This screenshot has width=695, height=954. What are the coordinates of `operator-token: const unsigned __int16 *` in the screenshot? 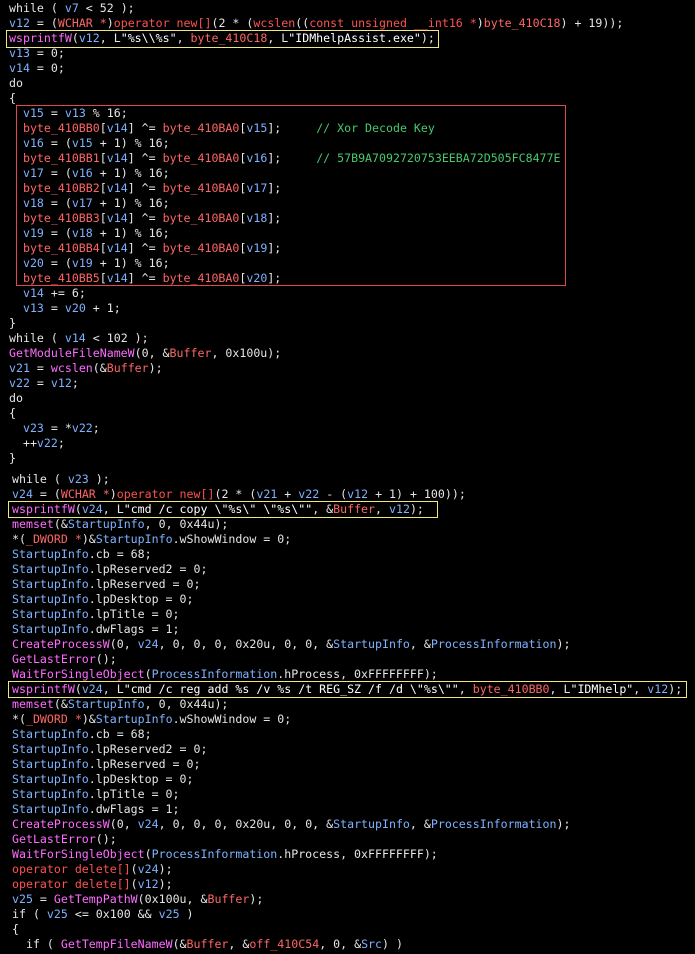 It's located at (393, 23).